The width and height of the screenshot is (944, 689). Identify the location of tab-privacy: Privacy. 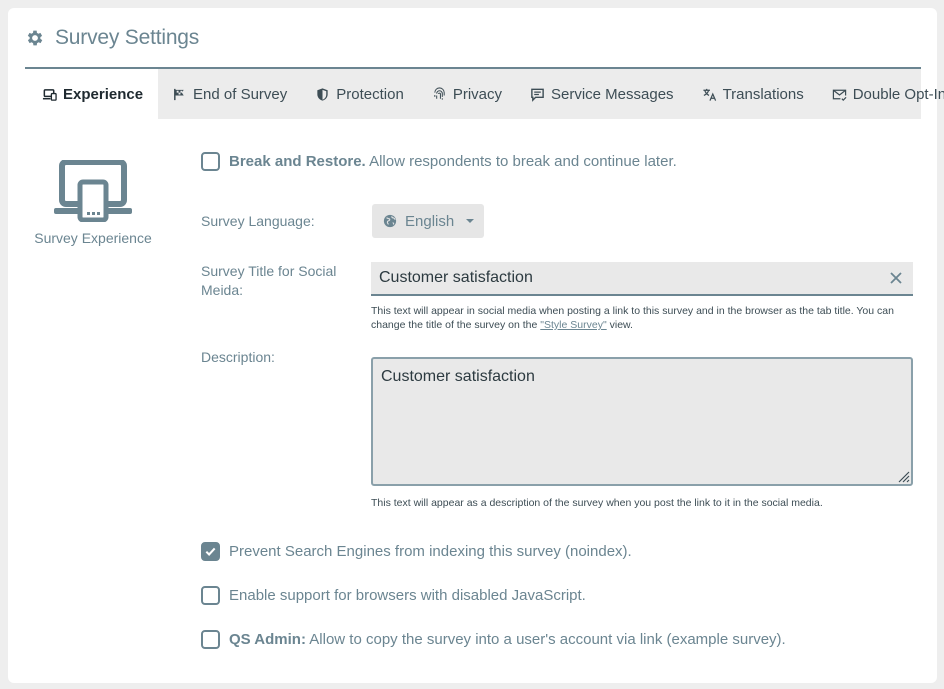
(467, 94).